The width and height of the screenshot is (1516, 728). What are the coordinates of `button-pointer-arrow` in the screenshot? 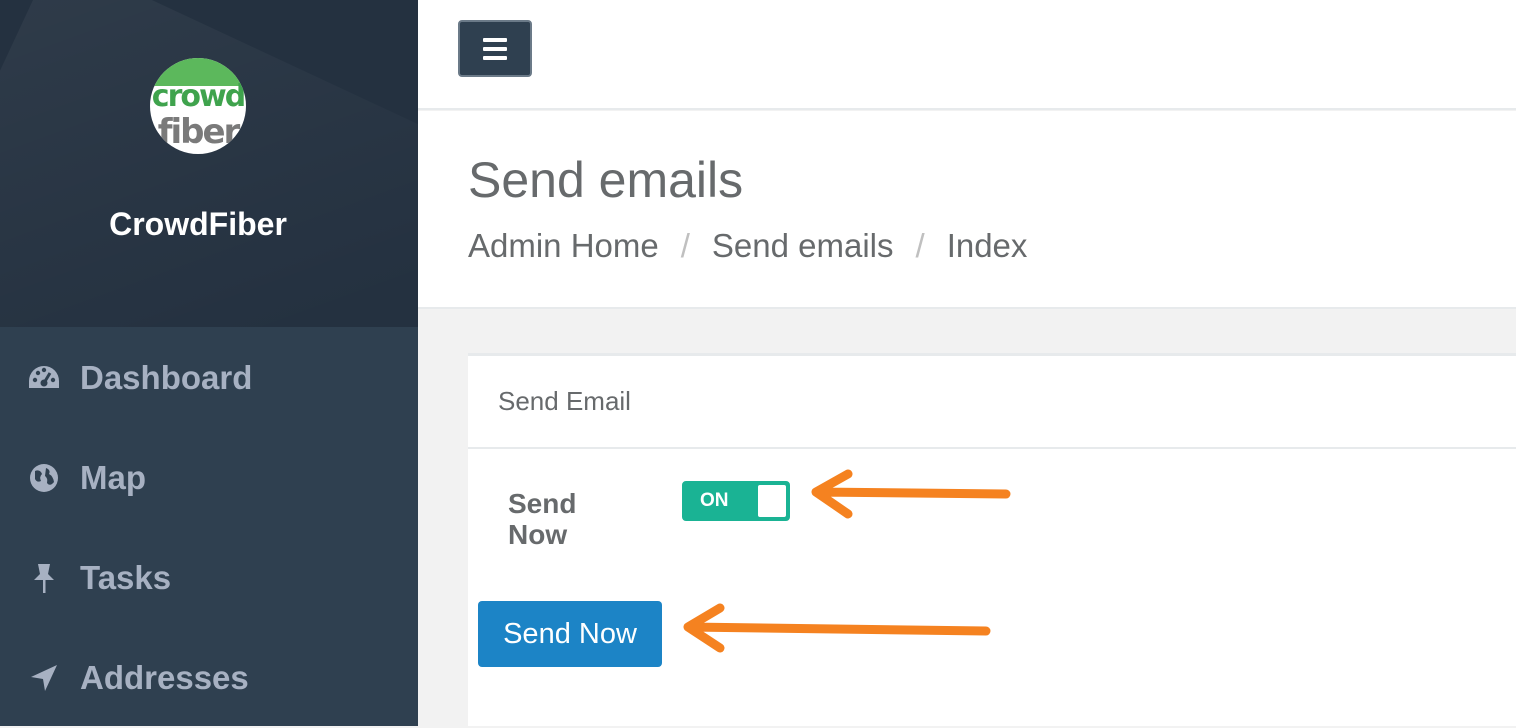 It's located at (837, 628).